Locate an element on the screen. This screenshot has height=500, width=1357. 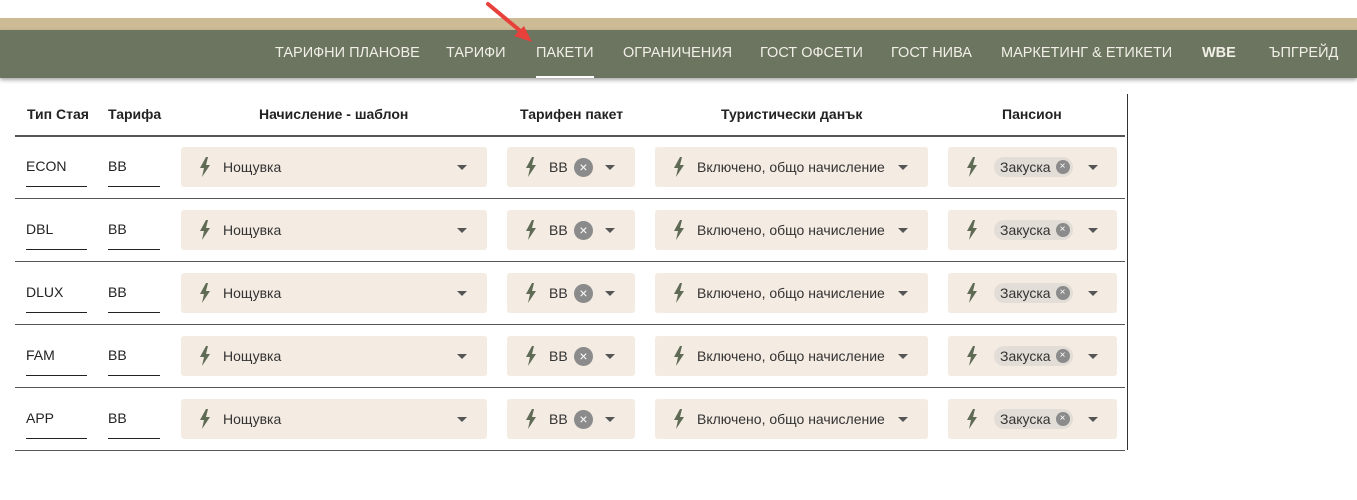
nav-item-guest-levels: ГОСТ НИВА is located at coordinates (931, 54).